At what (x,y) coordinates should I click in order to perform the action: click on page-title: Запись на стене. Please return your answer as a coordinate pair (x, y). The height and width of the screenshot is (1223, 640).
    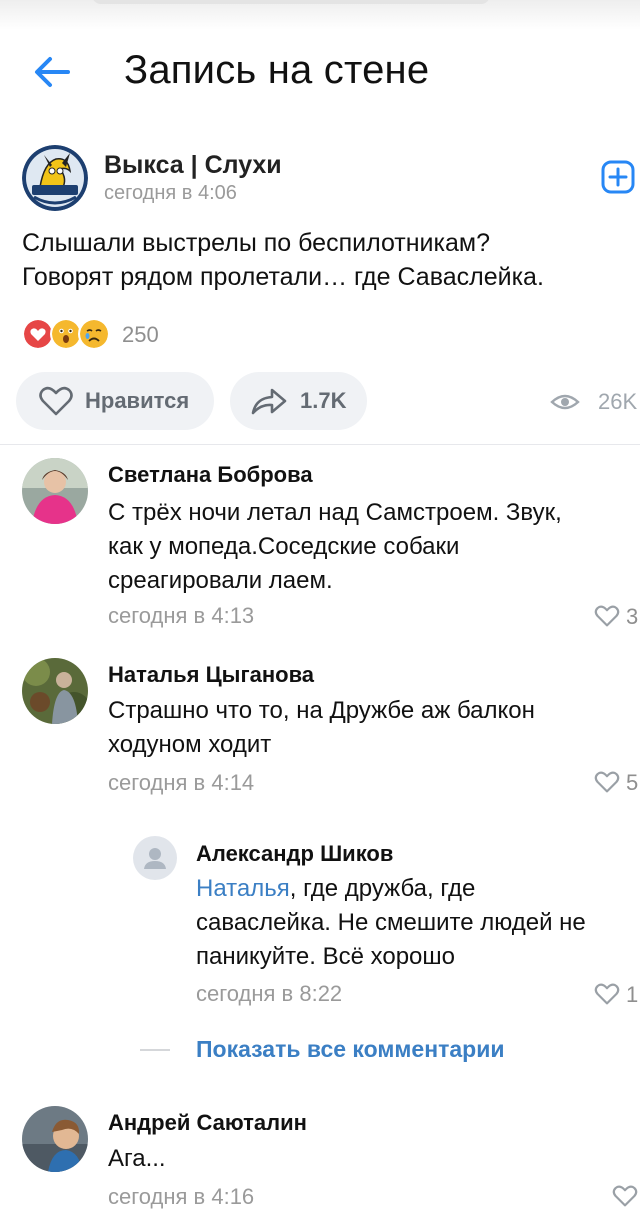
    Looking at the image, I should click on (277, 70).